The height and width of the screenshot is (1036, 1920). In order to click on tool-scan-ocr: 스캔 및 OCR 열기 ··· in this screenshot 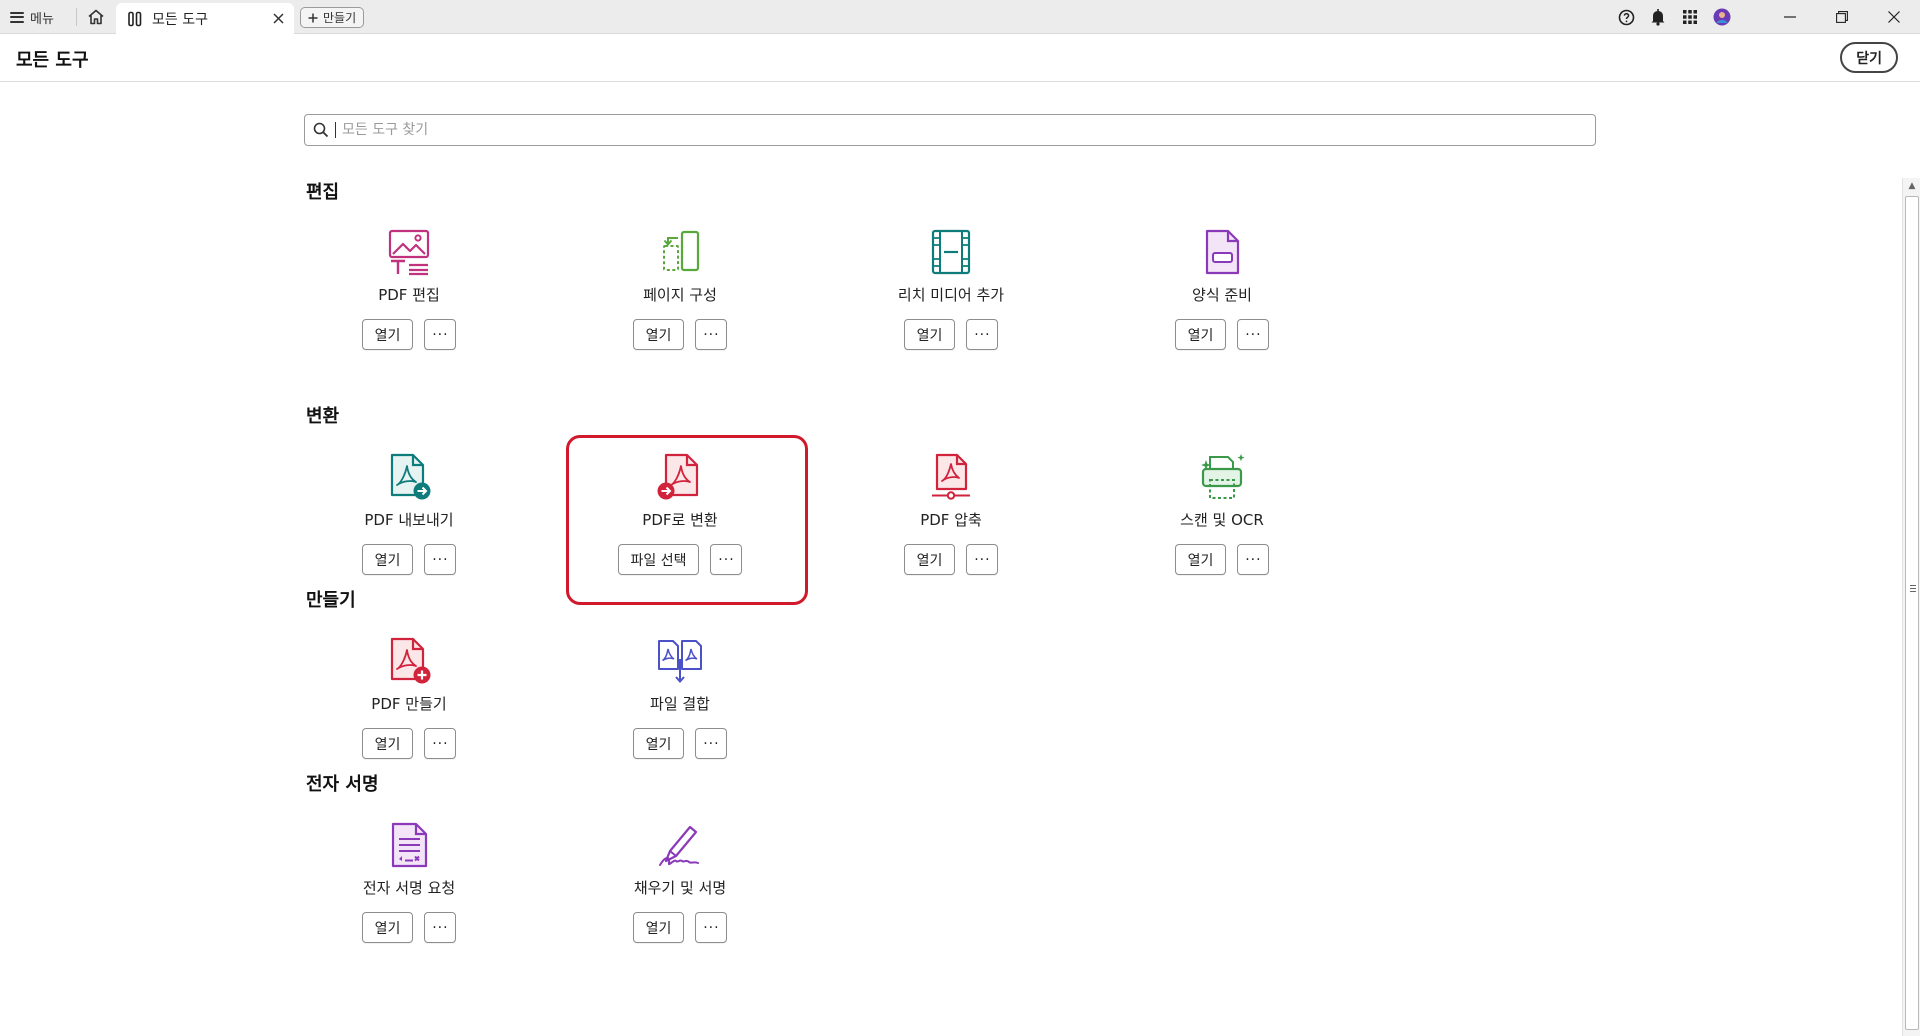, I will do `click(1222, 528)`.